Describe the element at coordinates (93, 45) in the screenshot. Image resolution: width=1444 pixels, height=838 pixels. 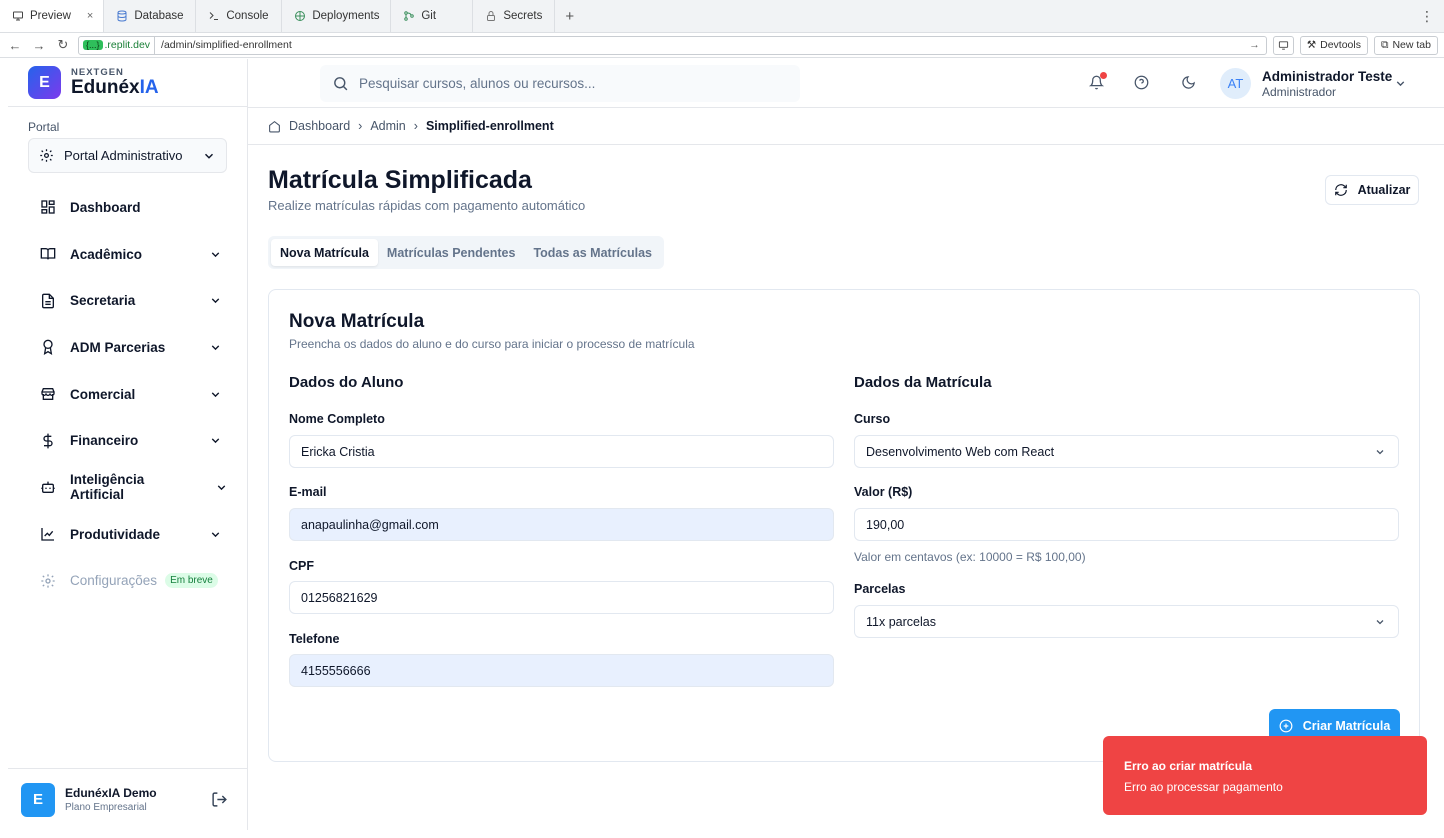
I see `domain-tag: {...}` at that location.